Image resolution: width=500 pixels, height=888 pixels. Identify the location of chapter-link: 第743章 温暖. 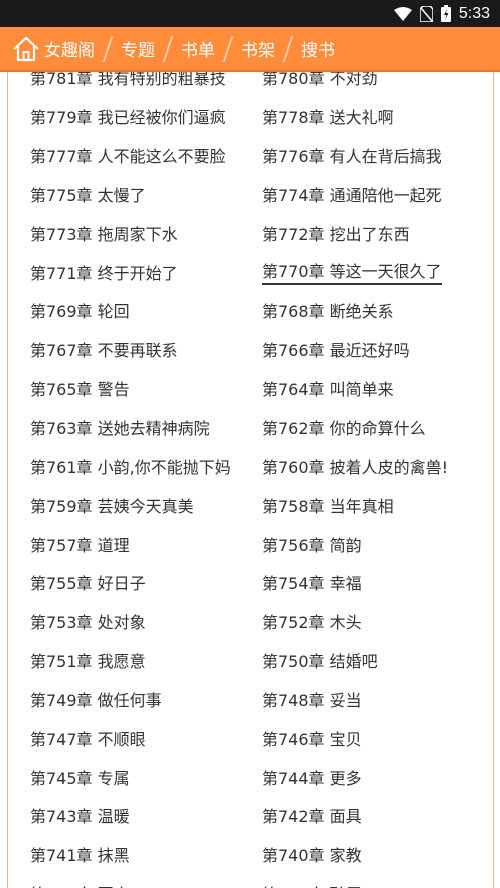
(124, 815).